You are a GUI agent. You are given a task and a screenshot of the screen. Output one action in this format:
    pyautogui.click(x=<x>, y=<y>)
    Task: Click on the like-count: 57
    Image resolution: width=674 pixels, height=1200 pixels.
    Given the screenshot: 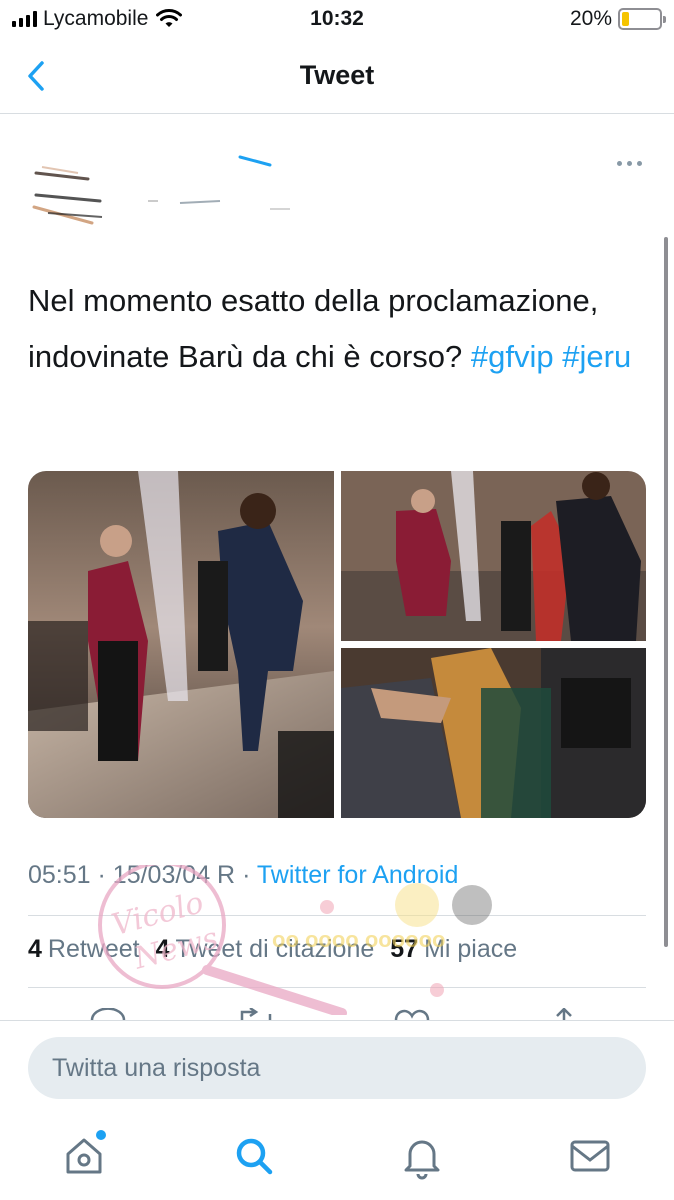 What is the action you would take?
    pyautogui.click(x=404, y=949)
    